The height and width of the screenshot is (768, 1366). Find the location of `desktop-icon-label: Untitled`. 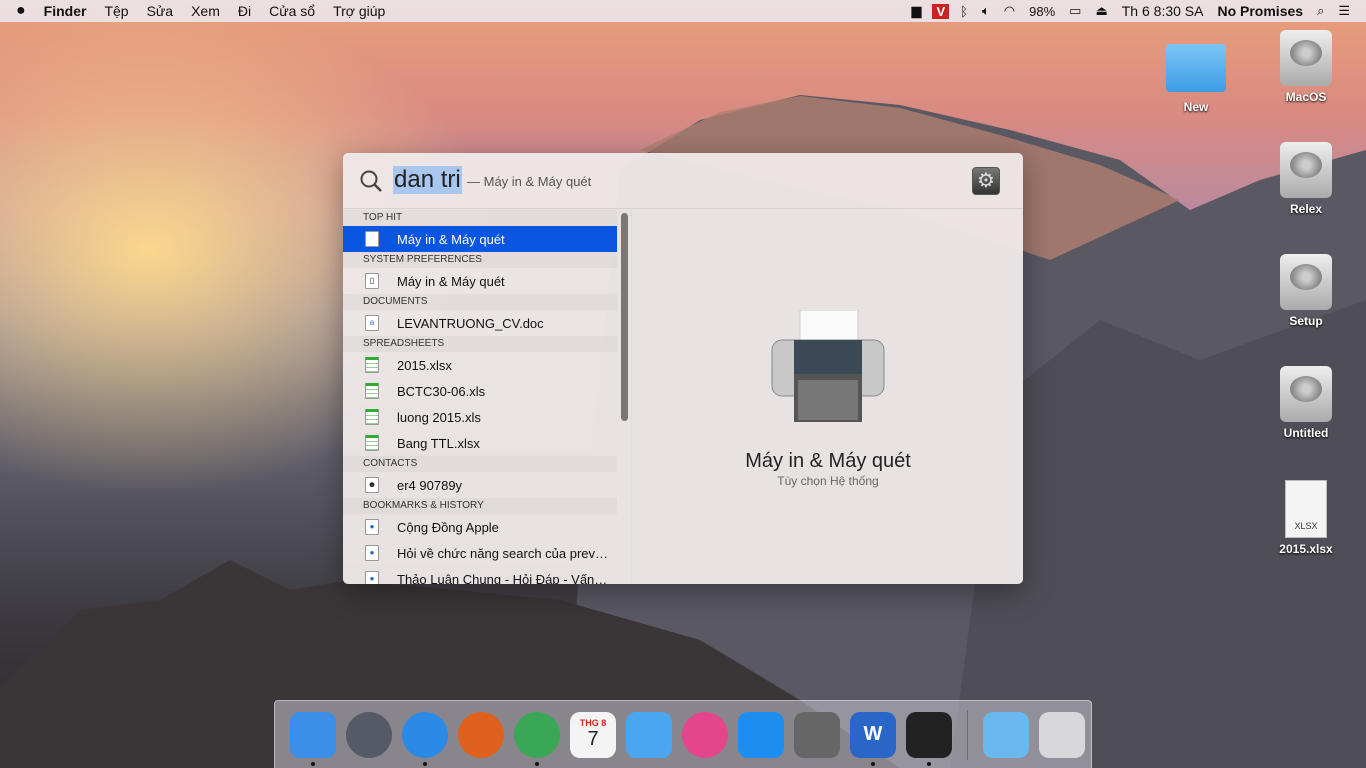

desktop-icon-label: Untitled is located at coordinates (1306, 433).